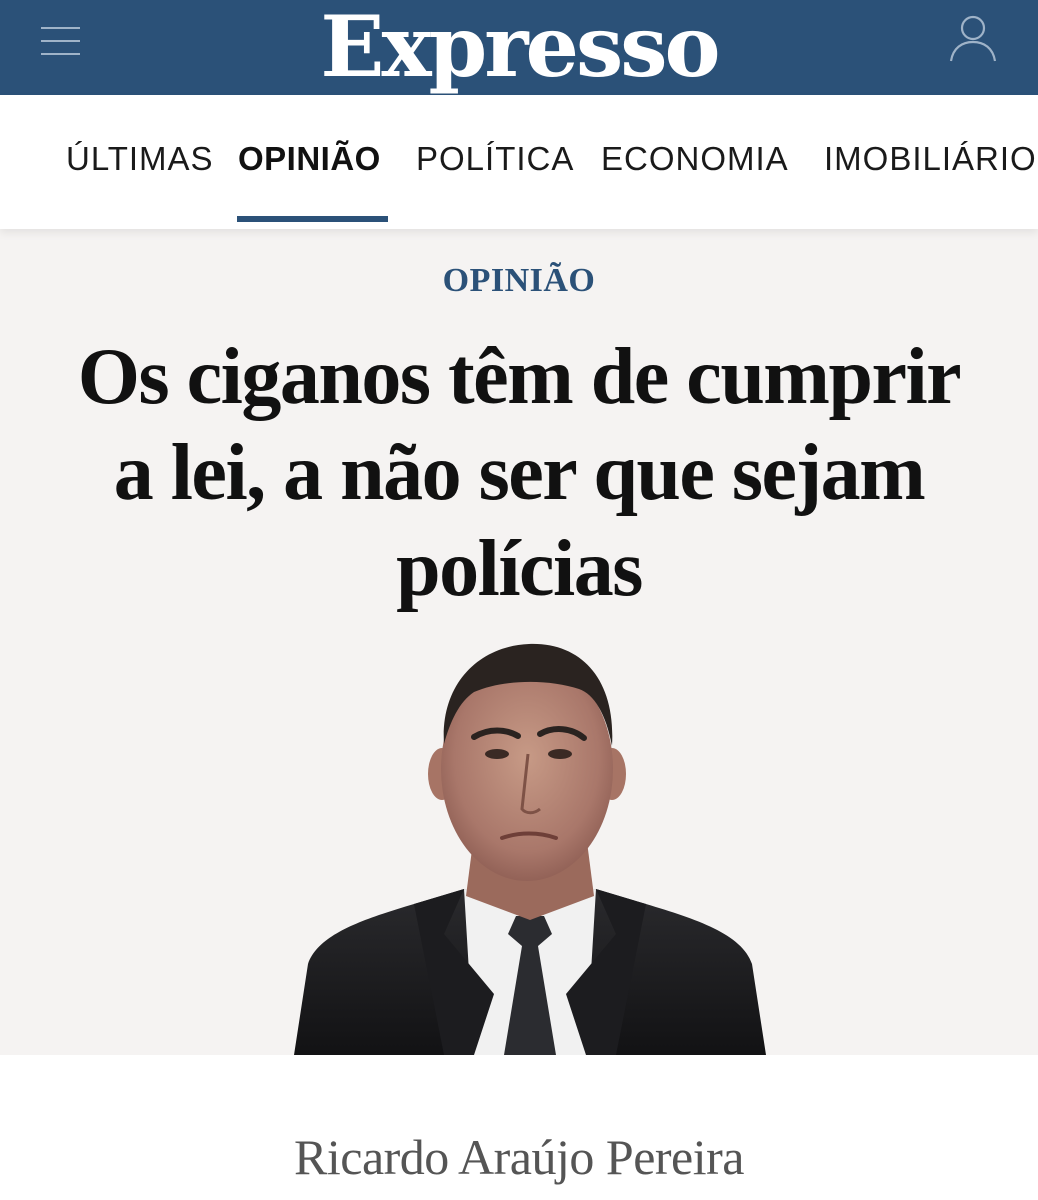 Image resolution: width=1038 pixels, height=1200 pixels. Describe the element at coordinates (519, 1157) in the screenshot. I see `author-byline: Ricardo Araújo Pereira` at that location.